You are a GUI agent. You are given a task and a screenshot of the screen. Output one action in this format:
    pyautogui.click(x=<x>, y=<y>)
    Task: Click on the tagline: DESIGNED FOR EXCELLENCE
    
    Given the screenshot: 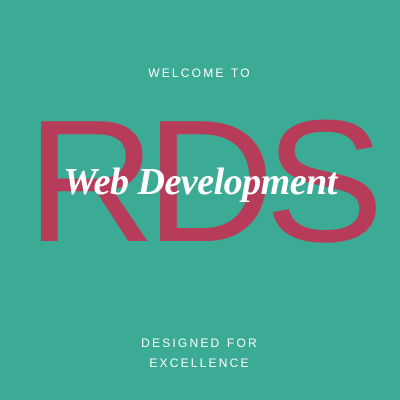 What is the action you would take?
    pyautogui.click(x=200, y=353)
    